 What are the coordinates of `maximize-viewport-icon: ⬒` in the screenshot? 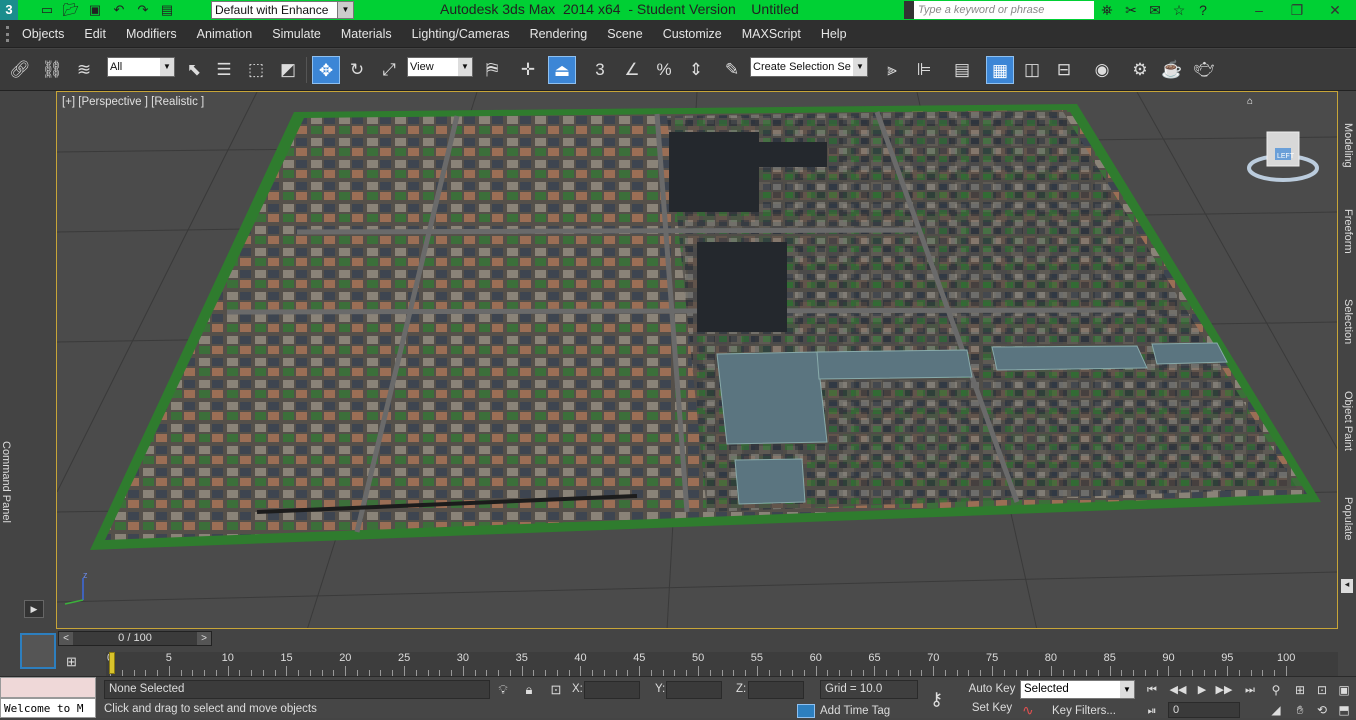 It's located at (1344, 710).